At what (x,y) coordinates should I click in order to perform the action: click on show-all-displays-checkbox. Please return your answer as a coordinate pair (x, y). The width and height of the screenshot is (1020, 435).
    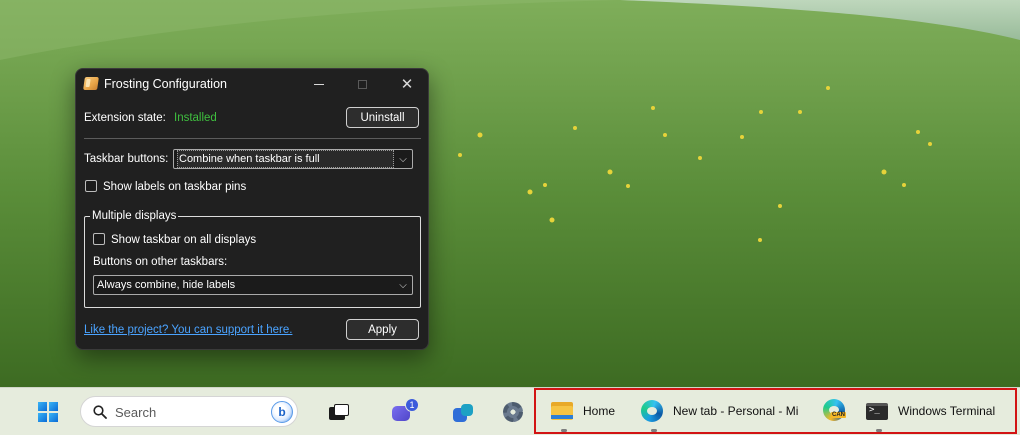
    Looking at the image, I should click on (99, 239).